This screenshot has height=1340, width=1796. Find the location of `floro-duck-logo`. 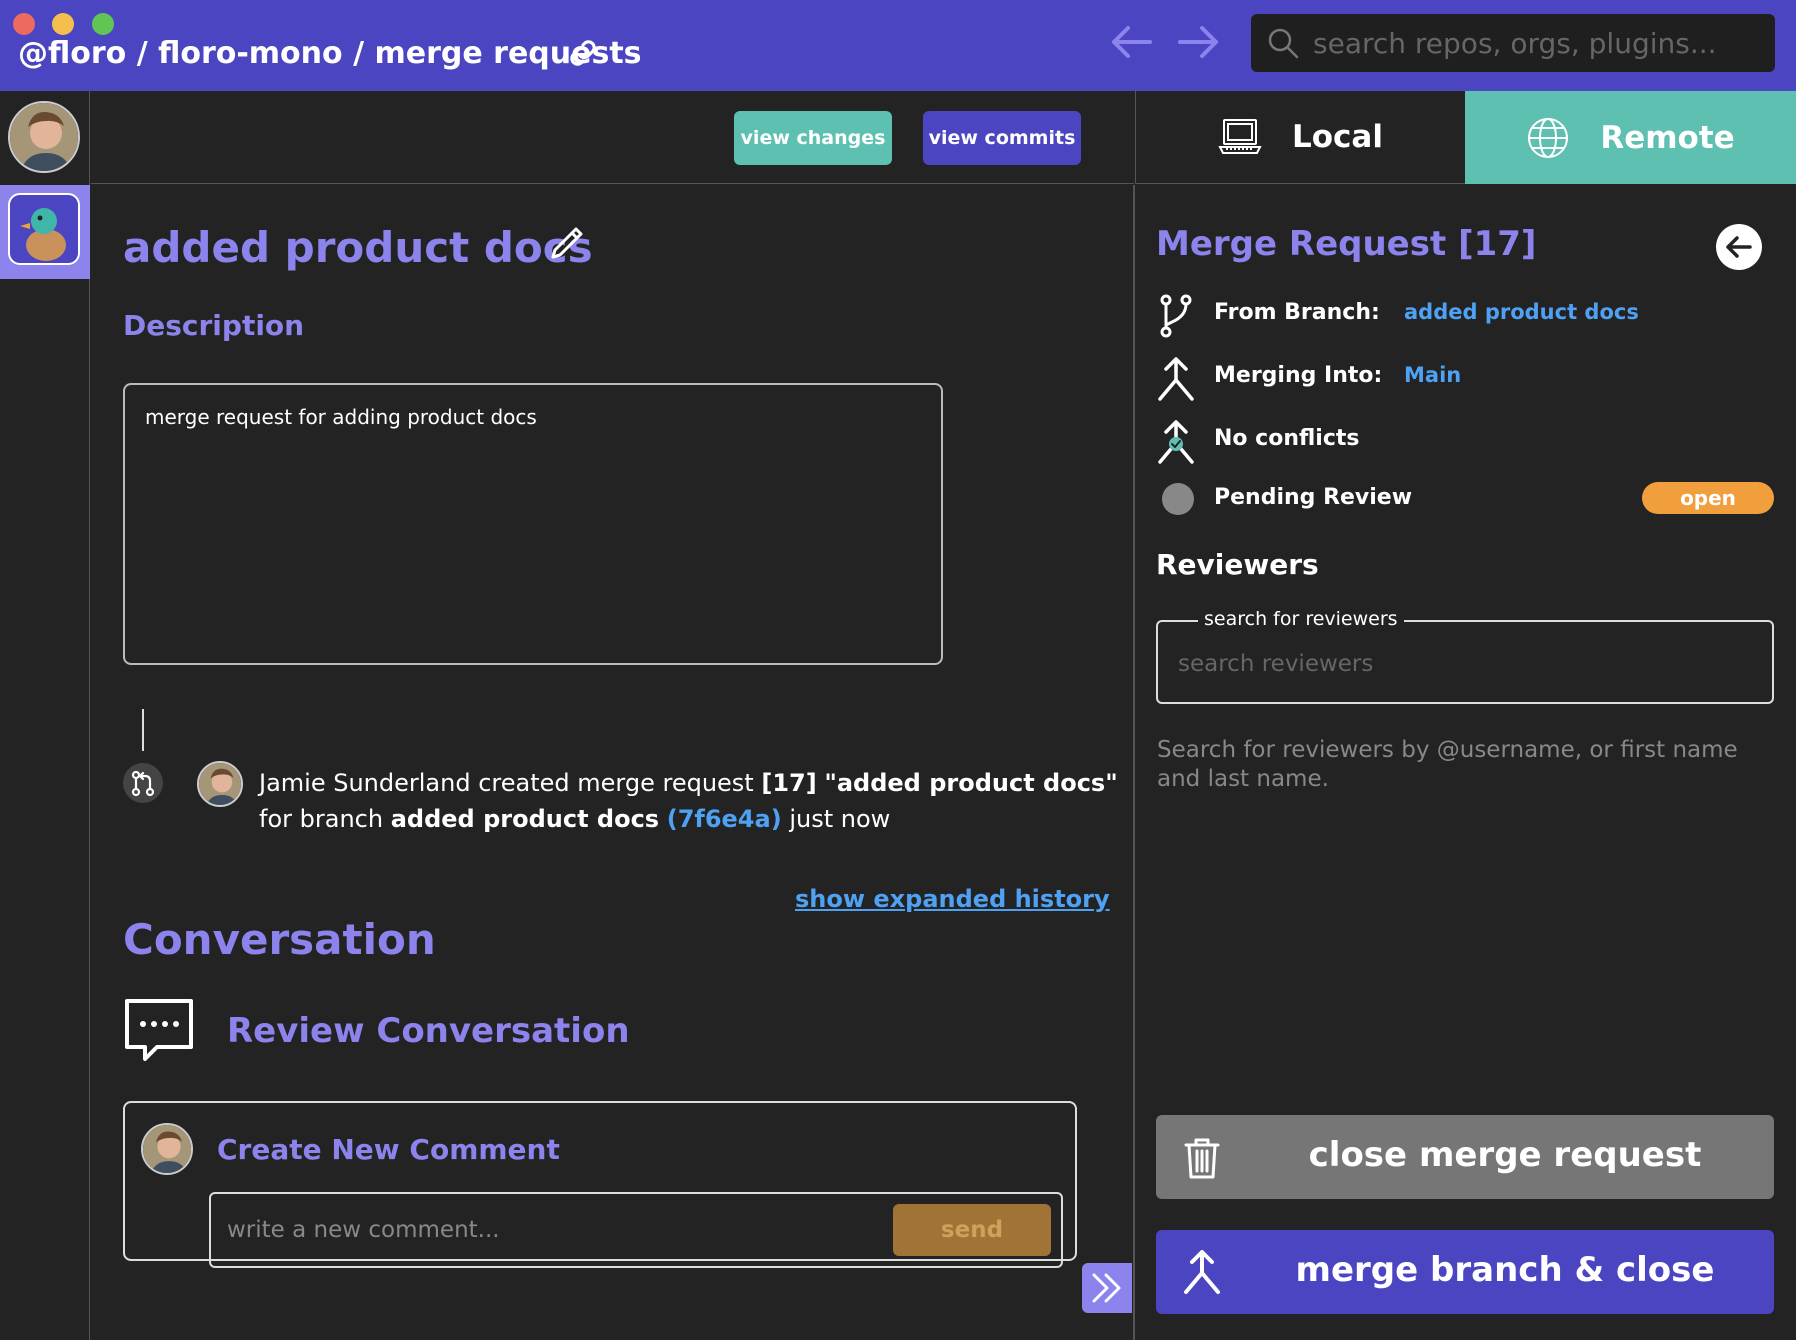

floro-duck-logo is located at coordinates (44, 229).